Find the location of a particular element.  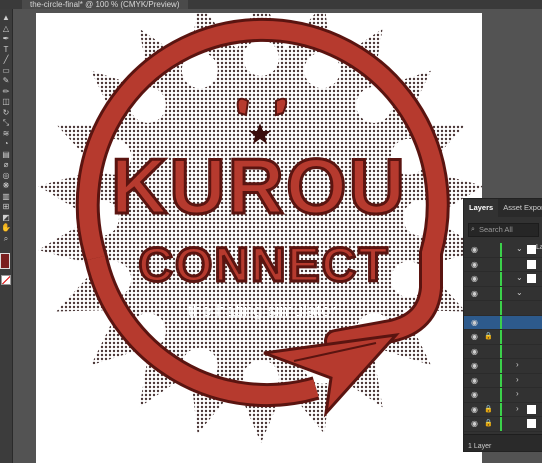

scale-tool-icon: ⤡ is located at coordinates (6, 123).